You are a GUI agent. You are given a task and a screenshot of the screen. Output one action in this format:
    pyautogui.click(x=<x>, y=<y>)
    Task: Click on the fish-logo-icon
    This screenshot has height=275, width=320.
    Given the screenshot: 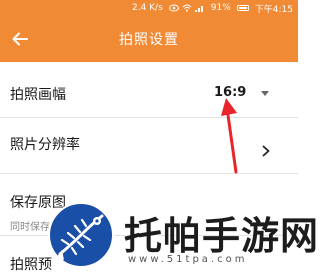 What is the action you would take?
    pyautogui.click(x=80, y=237)
    